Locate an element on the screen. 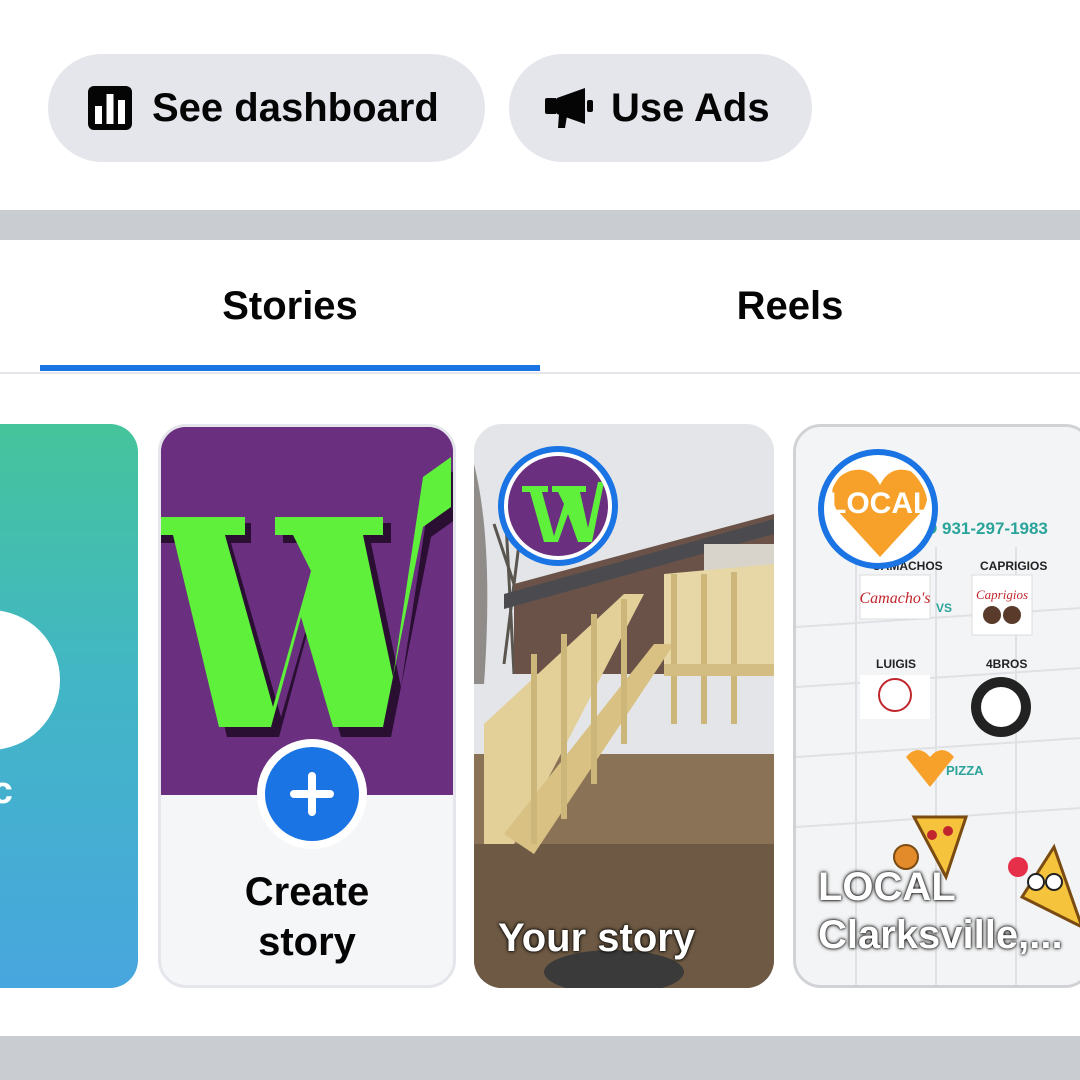  tab-stories: Stories is located at coordinates (290, 306).